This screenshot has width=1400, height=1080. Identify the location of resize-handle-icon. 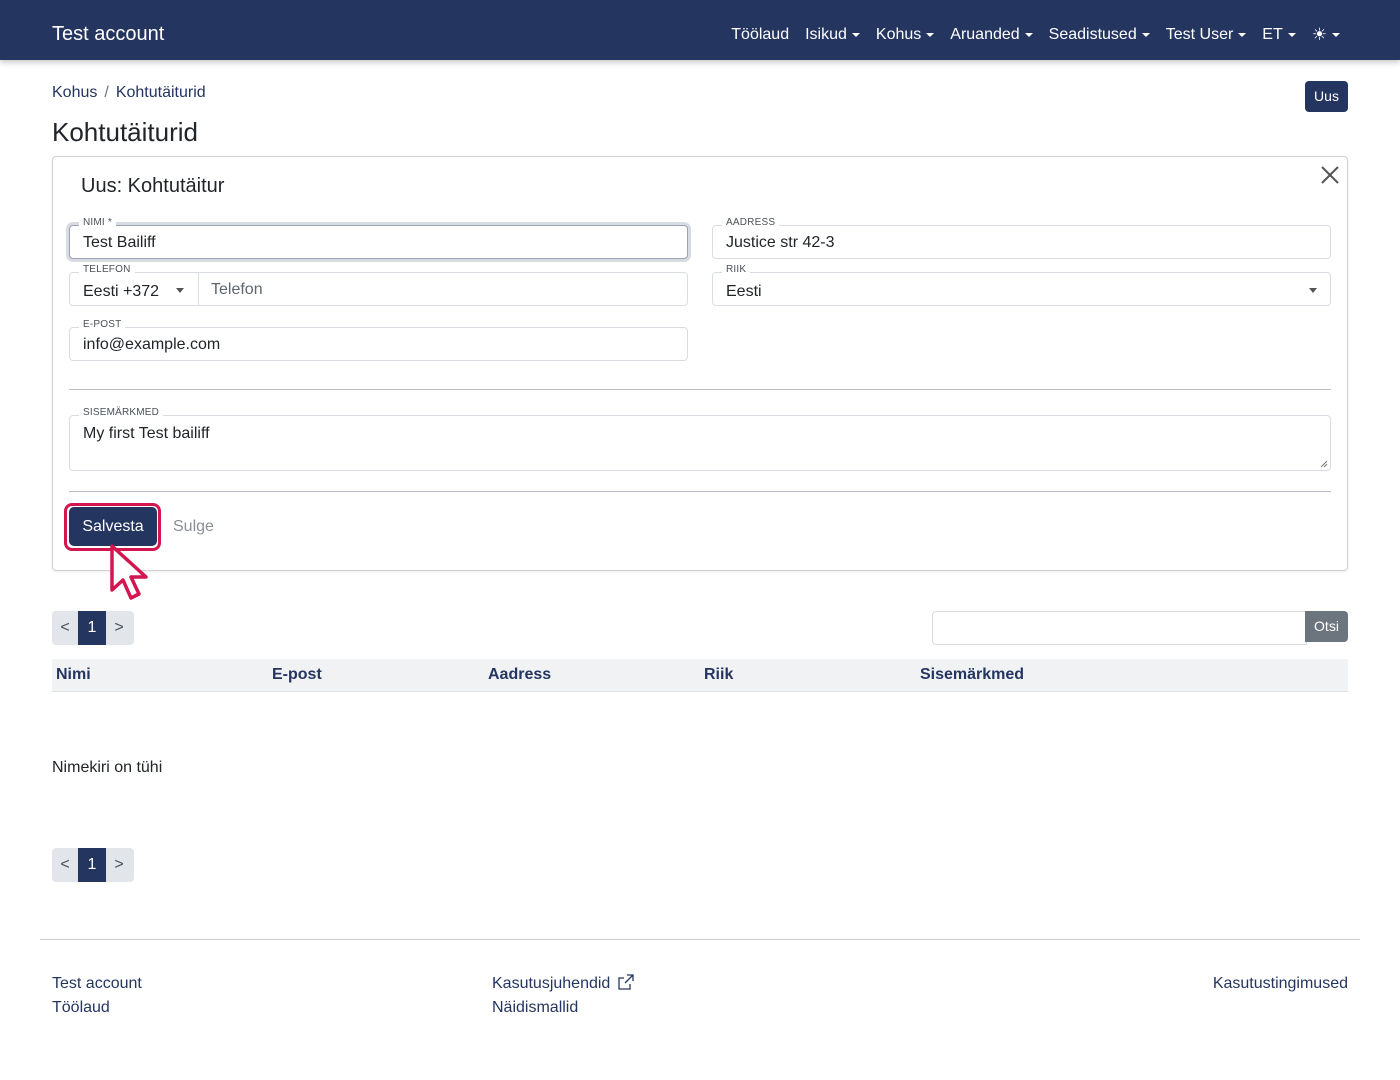
(1324, 464).